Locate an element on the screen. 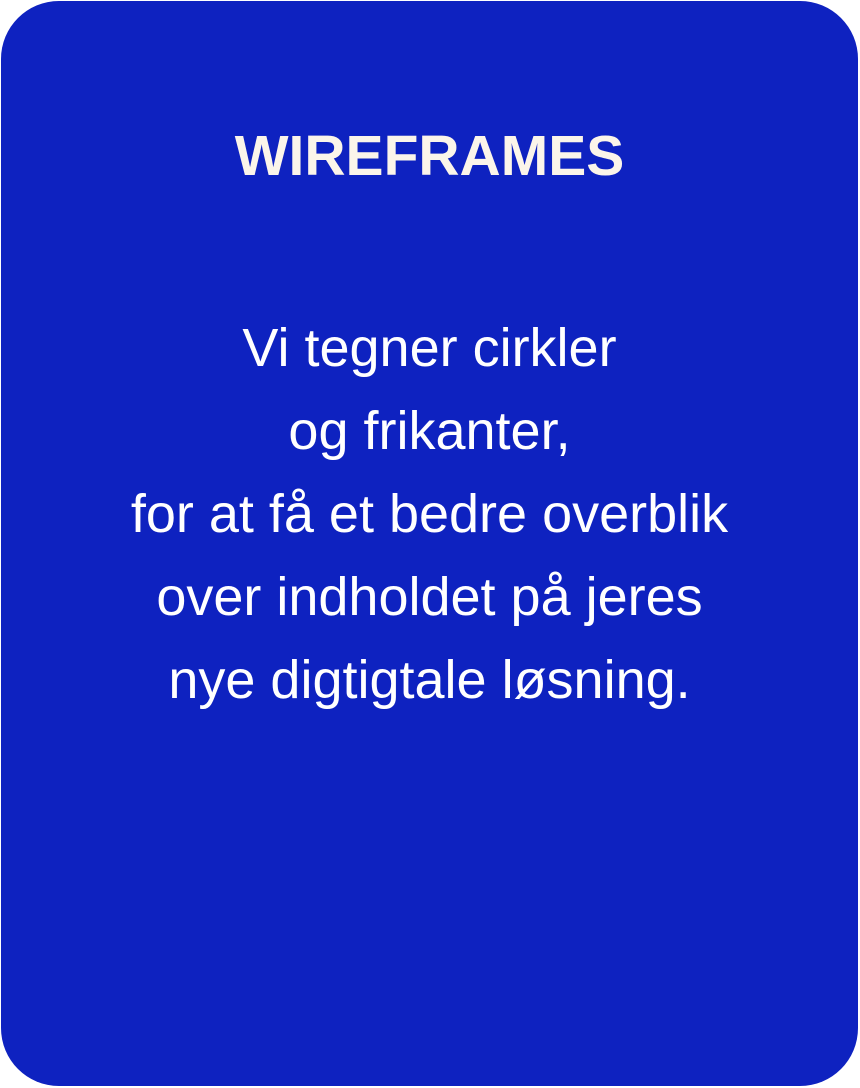 The width and height of the screenshot is (860, 1088). description-line-2: og frikanter, is located at coordinates (429, 431).